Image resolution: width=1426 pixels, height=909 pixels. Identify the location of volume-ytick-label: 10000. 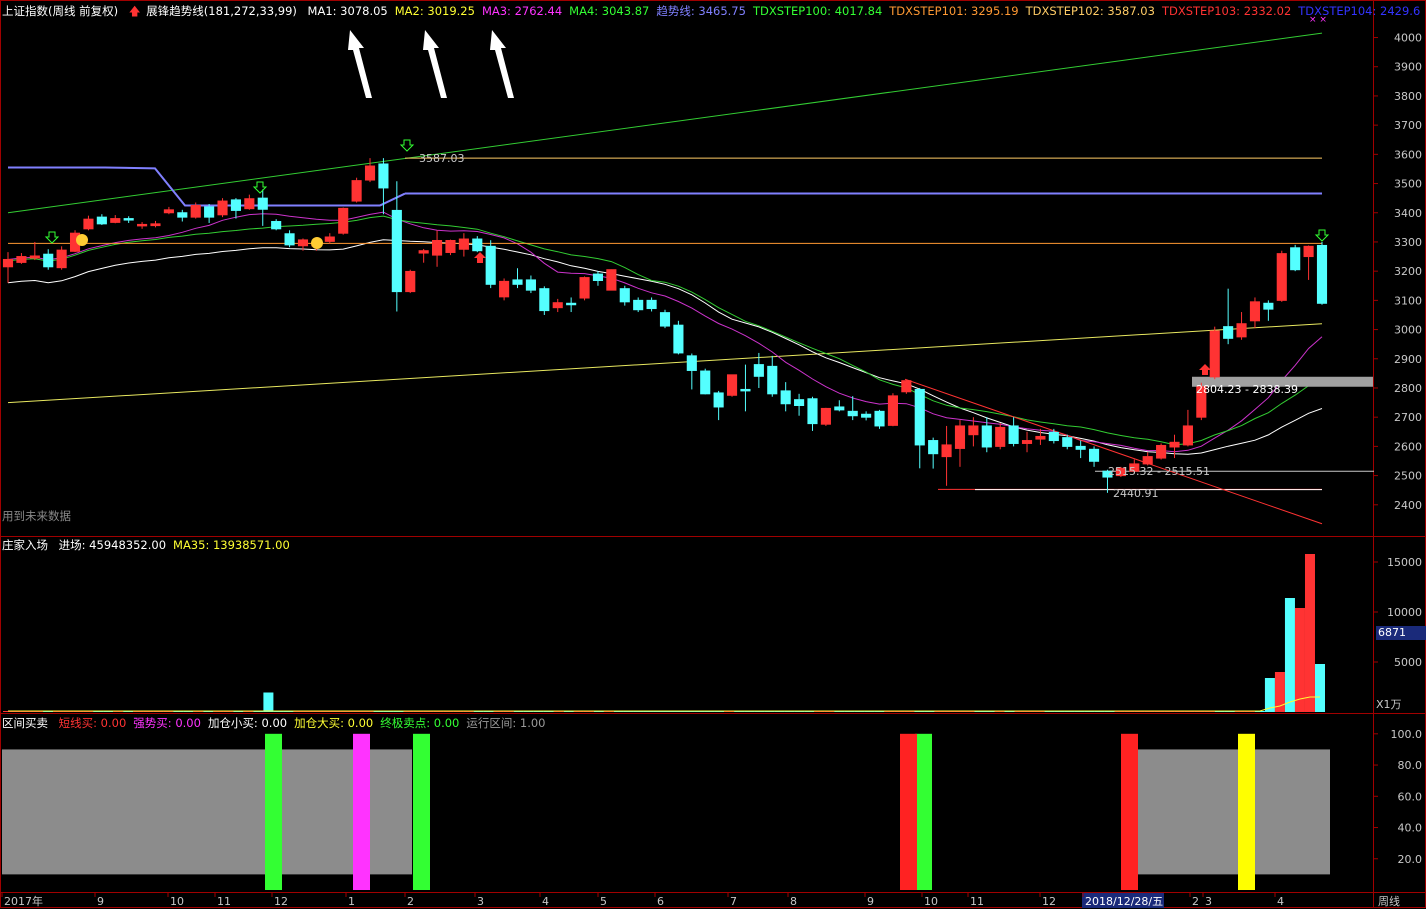
(1404, 612).